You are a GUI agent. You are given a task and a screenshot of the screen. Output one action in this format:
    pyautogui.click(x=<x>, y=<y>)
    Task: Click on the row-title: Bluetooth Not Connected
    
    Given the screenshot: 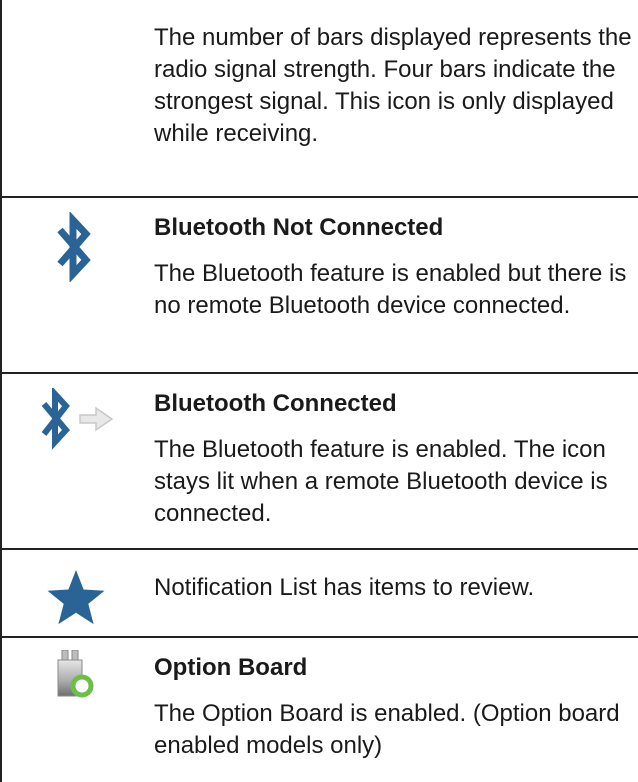 What is the action you would take?
    pyautogui.click(x=299, y=227)
    